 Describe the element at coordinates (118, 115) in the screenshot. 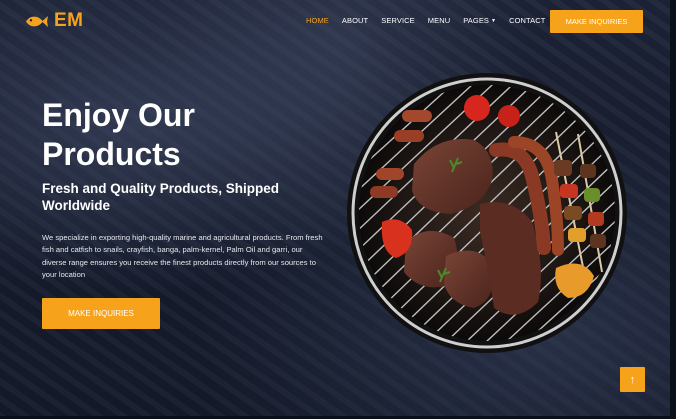

I see `hero-title-line1: Enjoy Our` at that location.